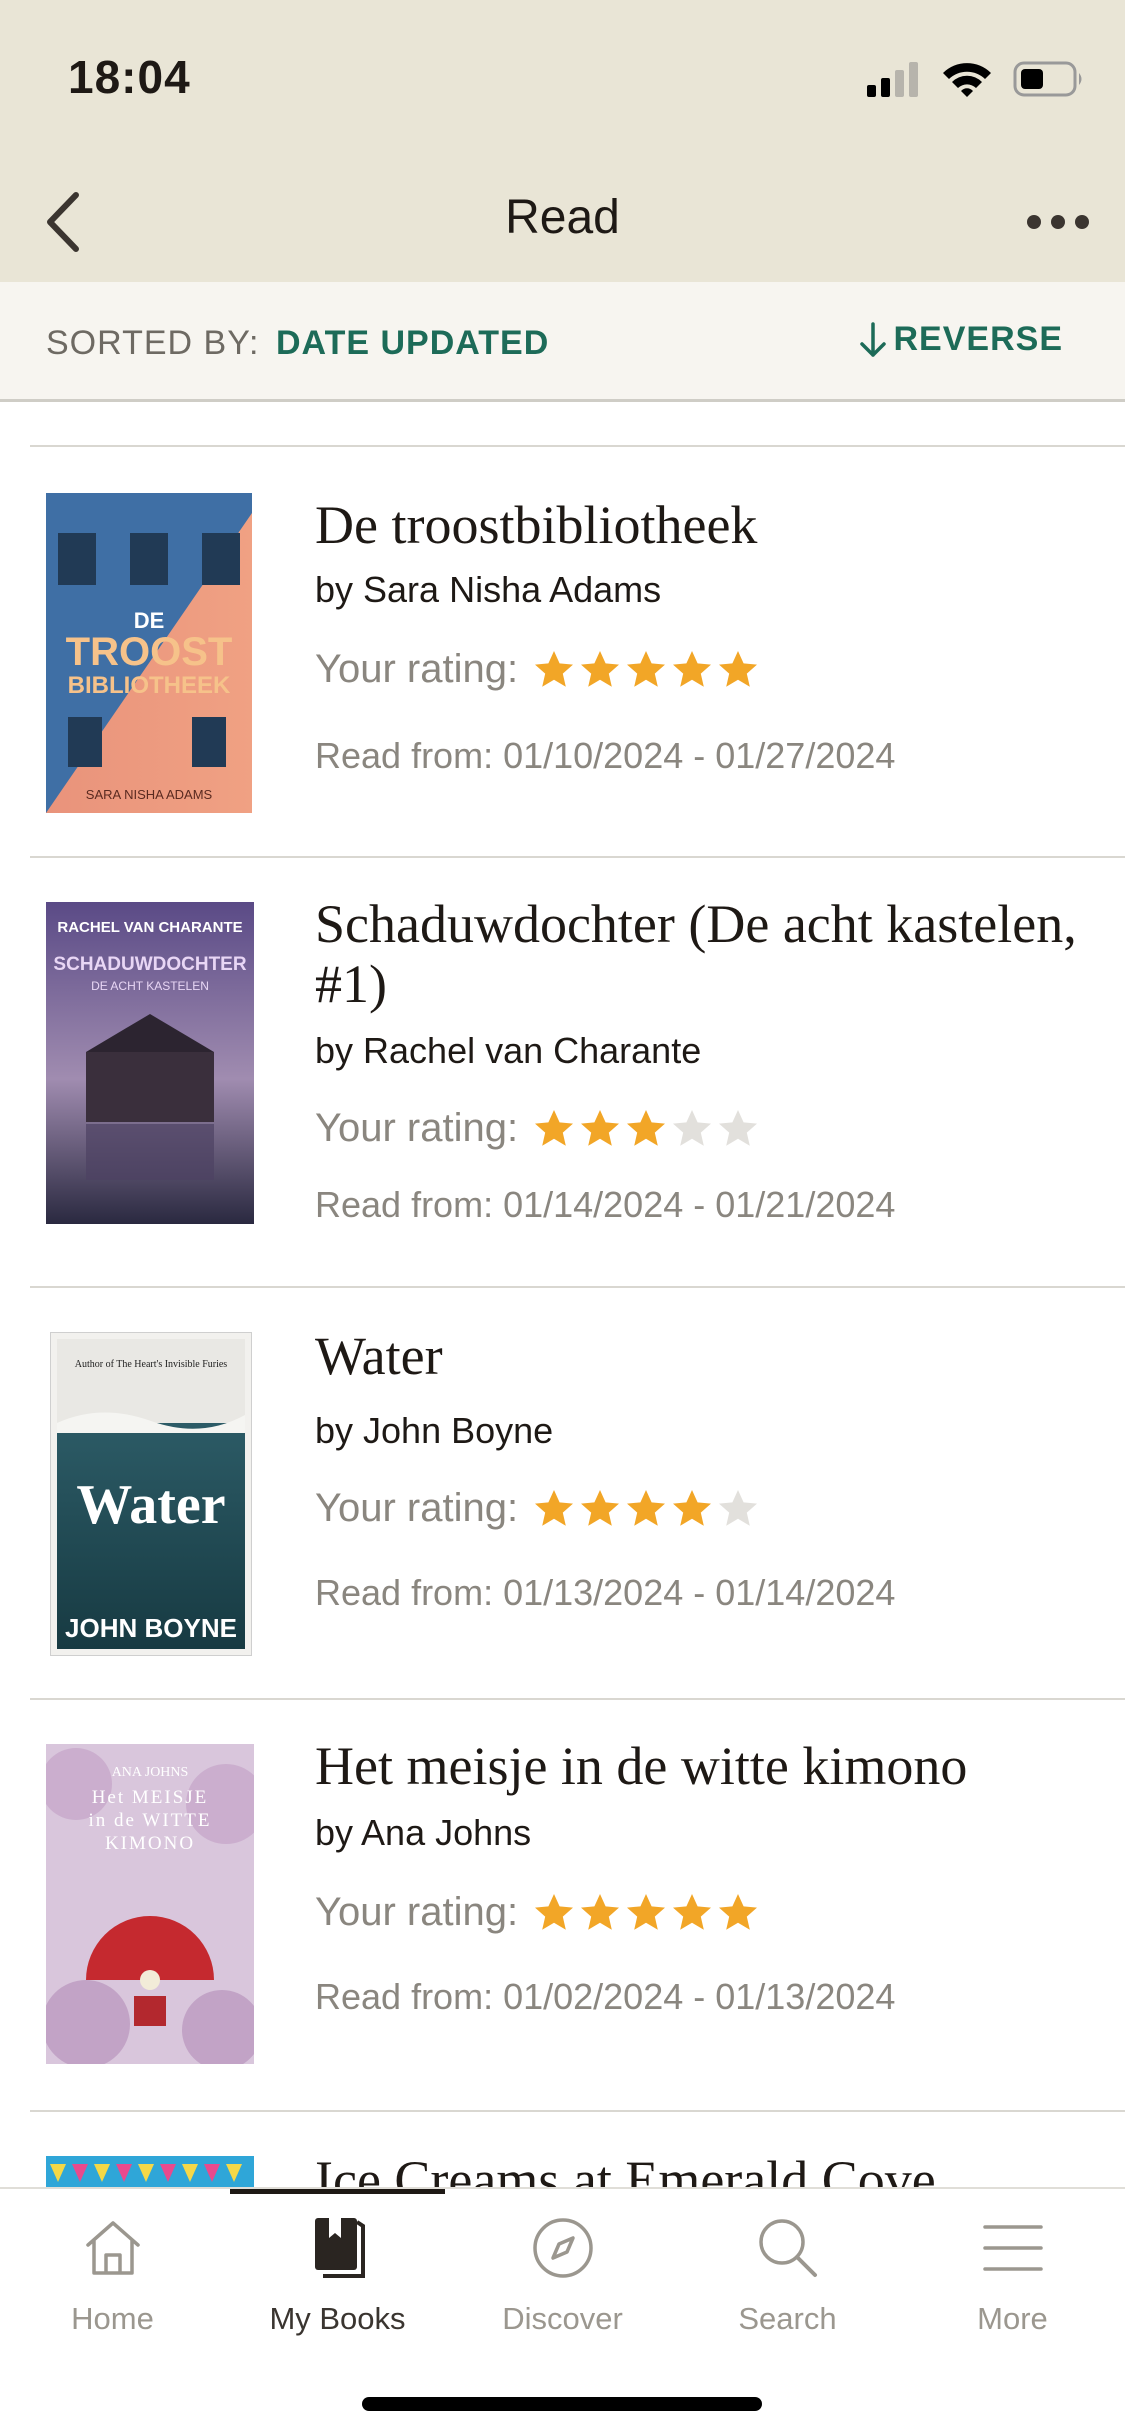  I want to click on book-read-dates: Read from: 01/10/2024 - 01/27/2024, so click(605, 755).